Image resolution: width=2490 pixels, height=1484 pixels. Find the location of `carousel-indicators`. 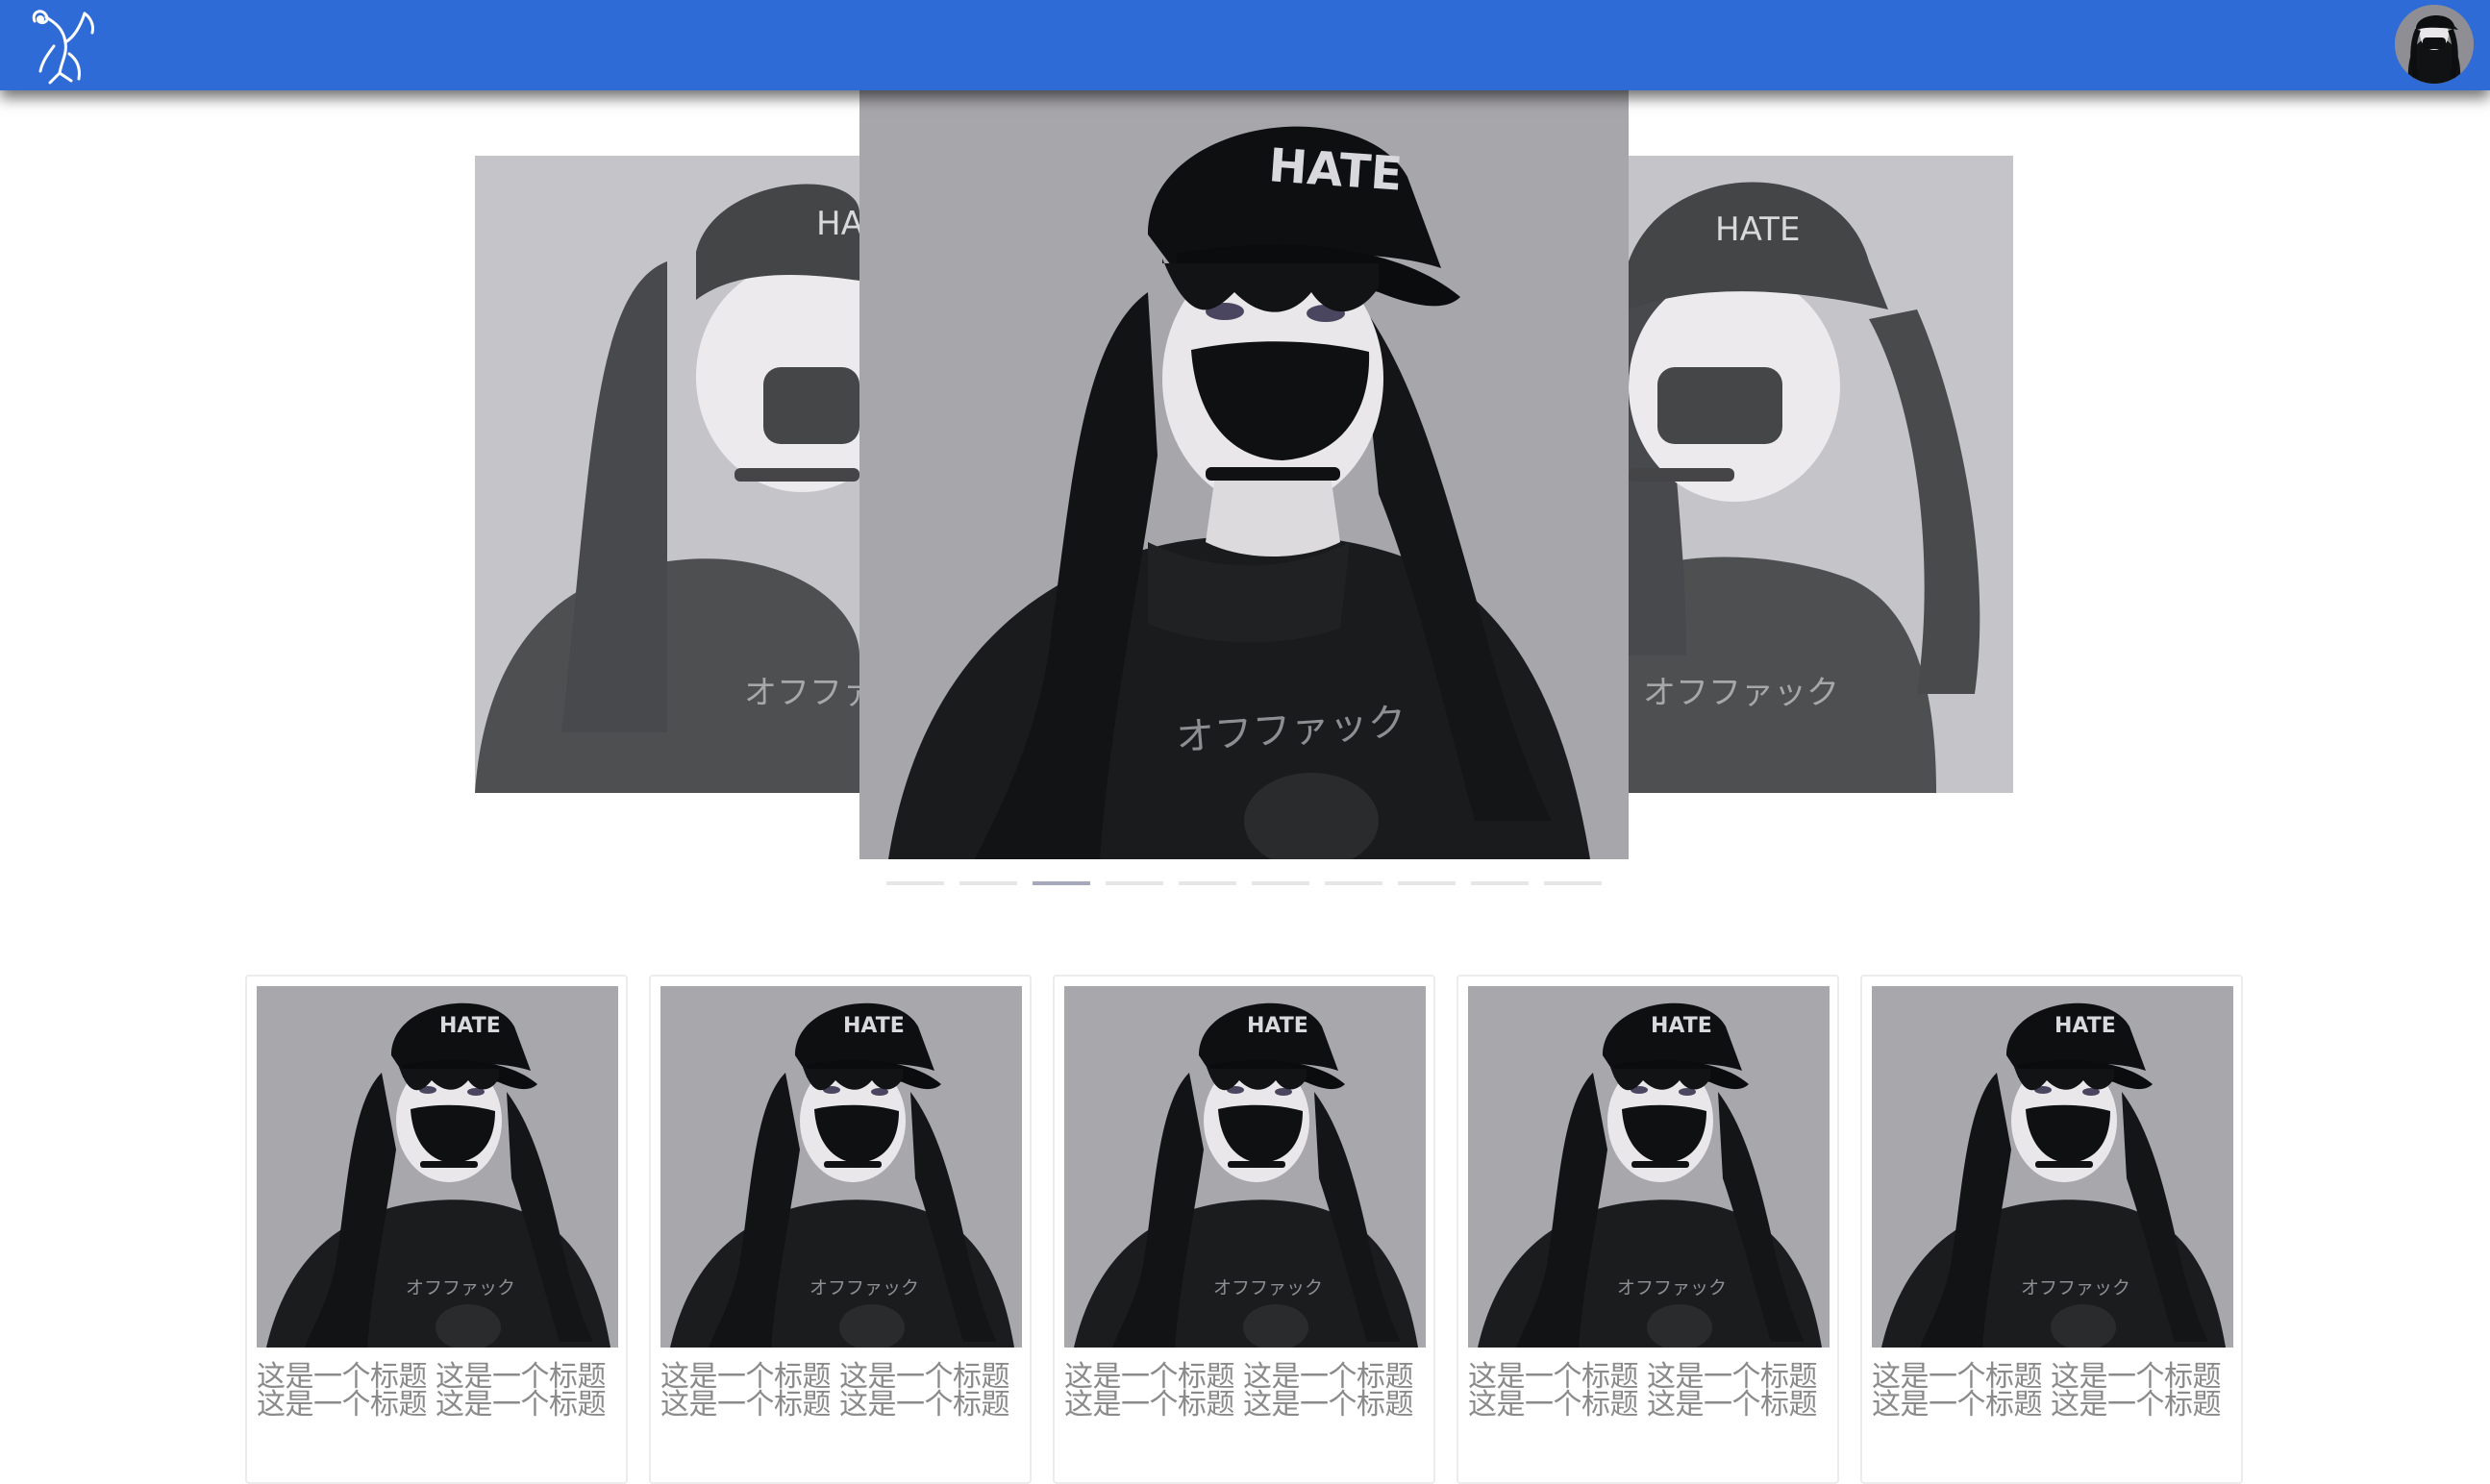

carousel-indicators is located at coordinates (1245, 887).